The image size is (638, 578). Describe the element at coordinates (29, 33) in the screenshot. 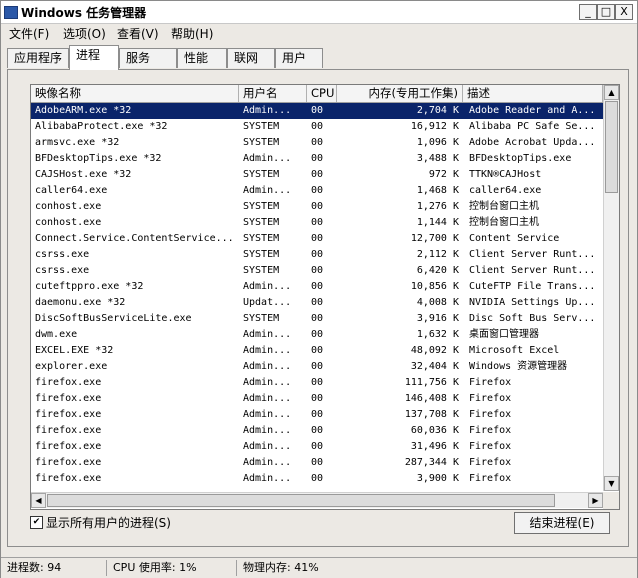

I see `menu-file: 文件(F)` at that location.